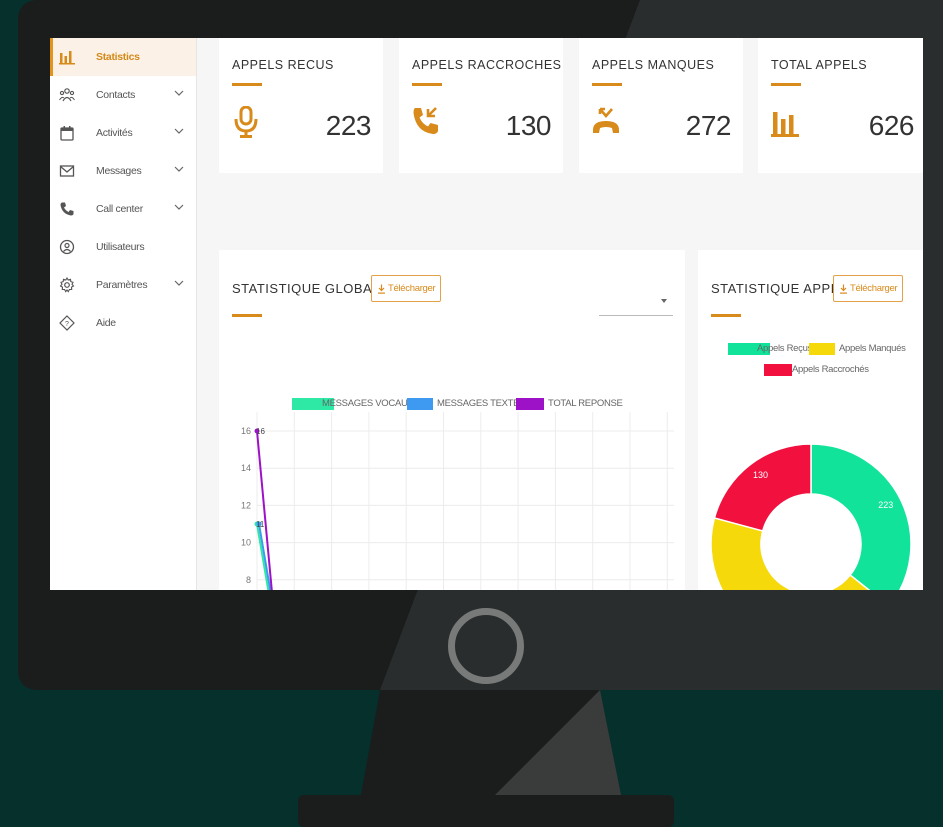 This screenshot has width=943, height=827. What do you see at coordinates (67, 209) in the screenshot?
I see `phone-icon` at bounding box center [67, 209].